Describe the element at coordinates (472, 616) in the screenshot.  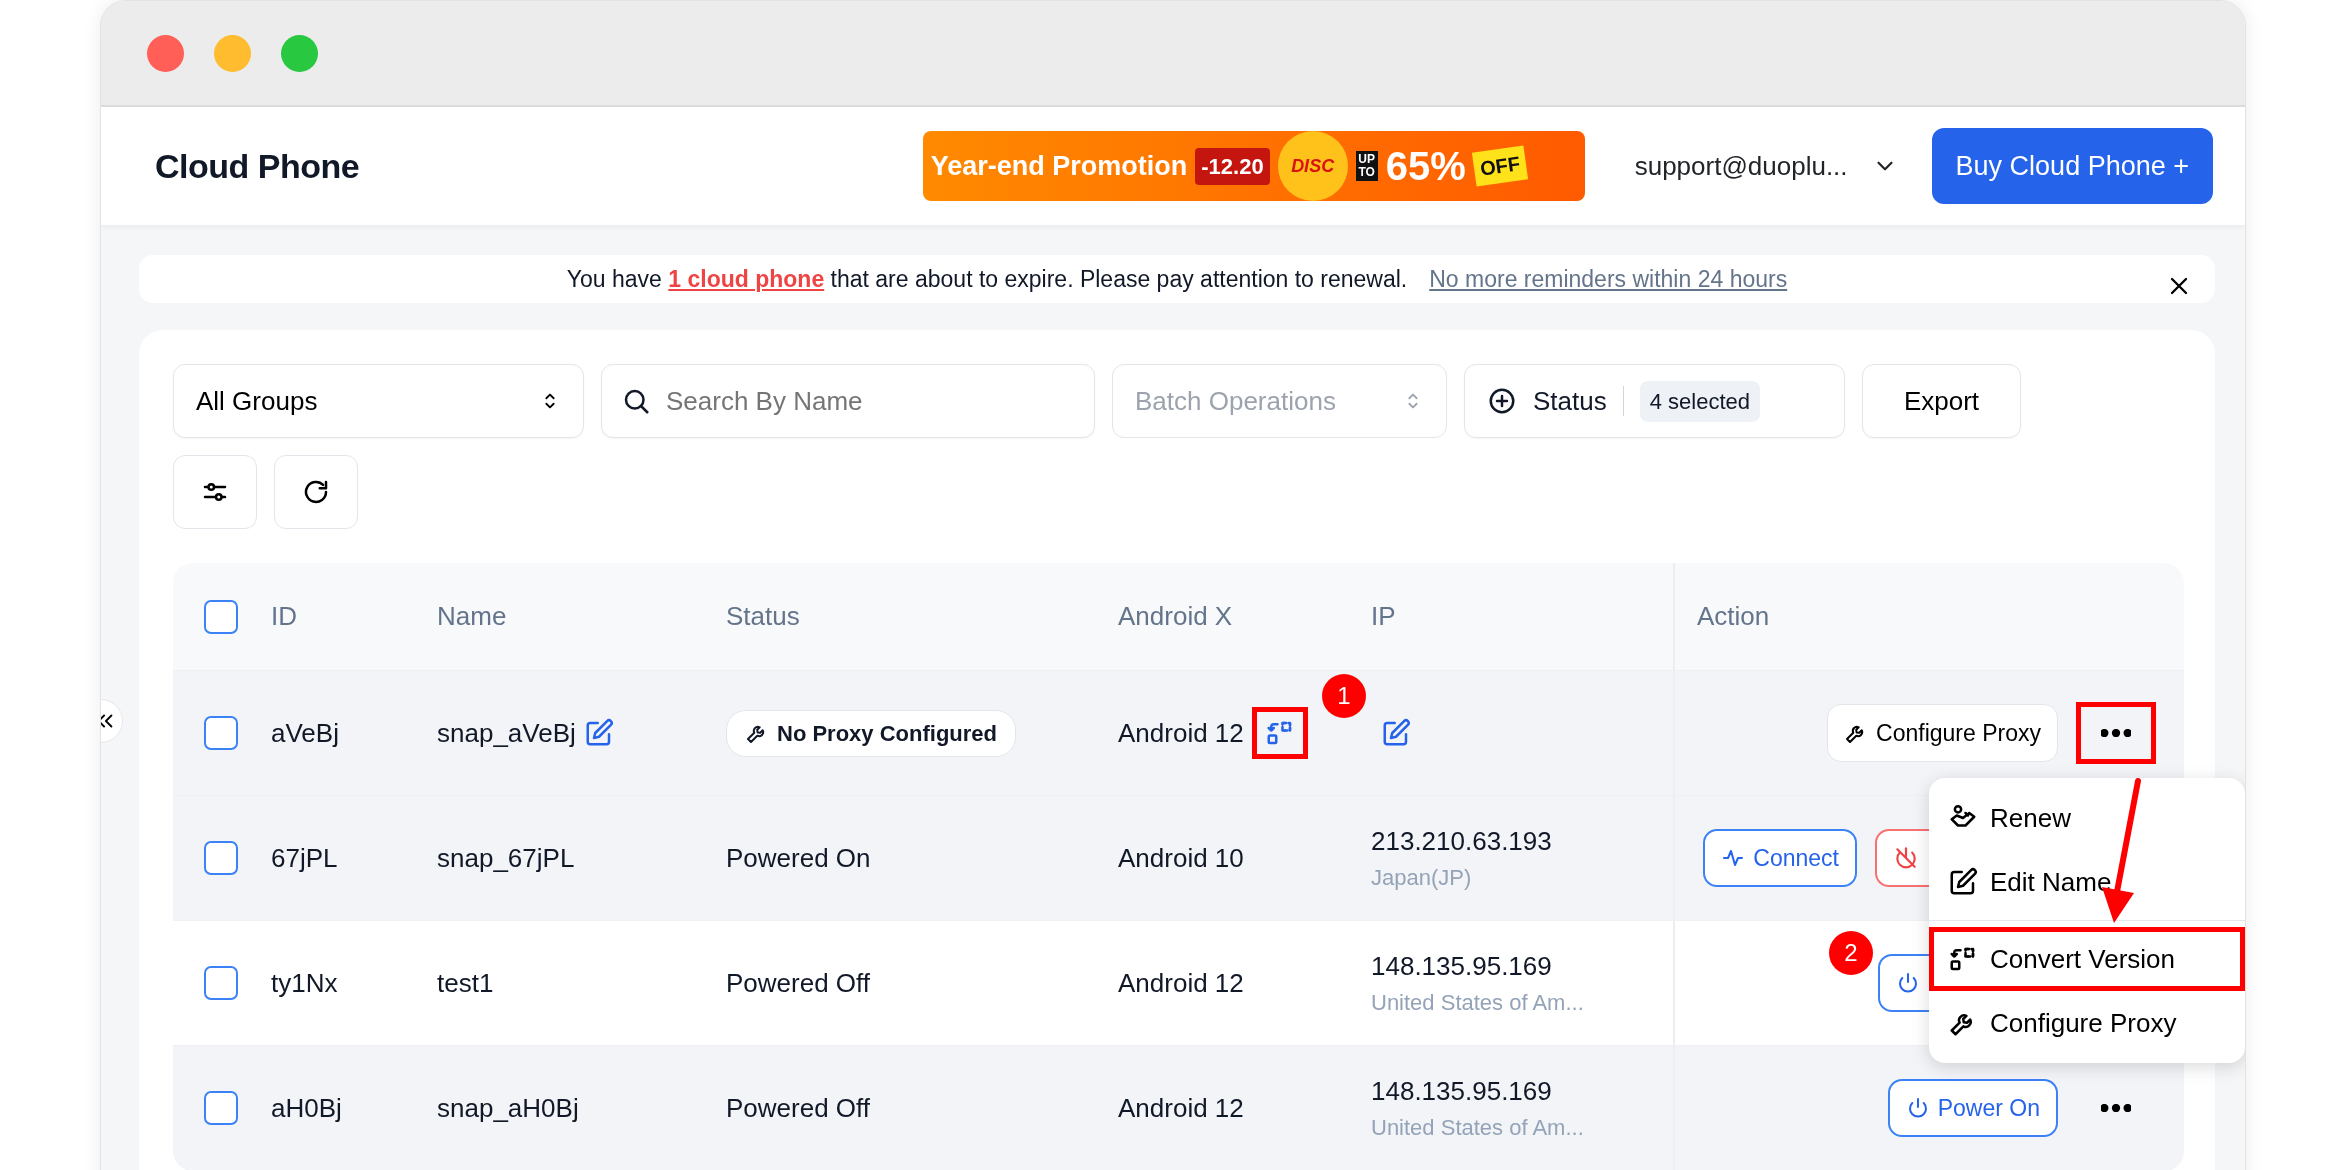
I see `column-header: Name` at that location.